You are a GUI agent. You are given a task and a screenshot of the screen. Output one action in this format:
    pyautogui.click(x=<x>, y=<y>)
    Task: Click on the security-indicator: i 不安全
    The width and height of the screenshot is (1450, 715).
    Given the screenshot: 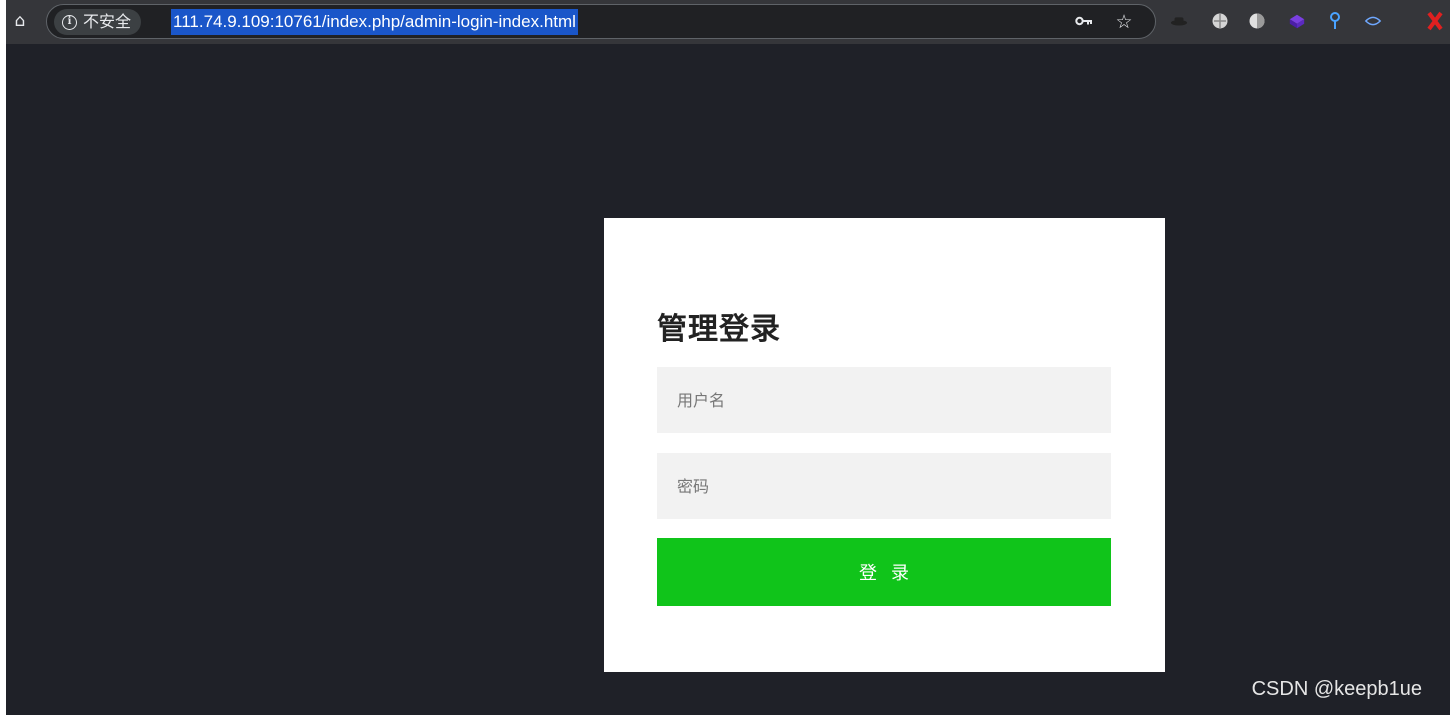 What is the action you would take?
    pyautogui.click(x=98, y=22)
    